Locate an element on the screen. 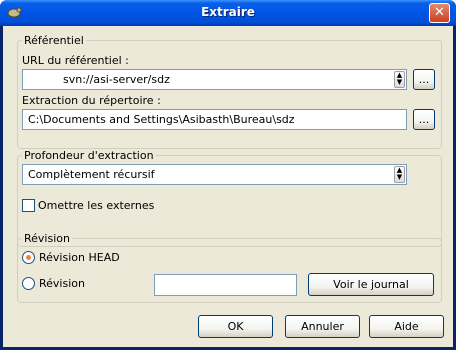 The width and height of the screenshot is (456, 350). specific-revision-radio is located at coordinates (28, 283).